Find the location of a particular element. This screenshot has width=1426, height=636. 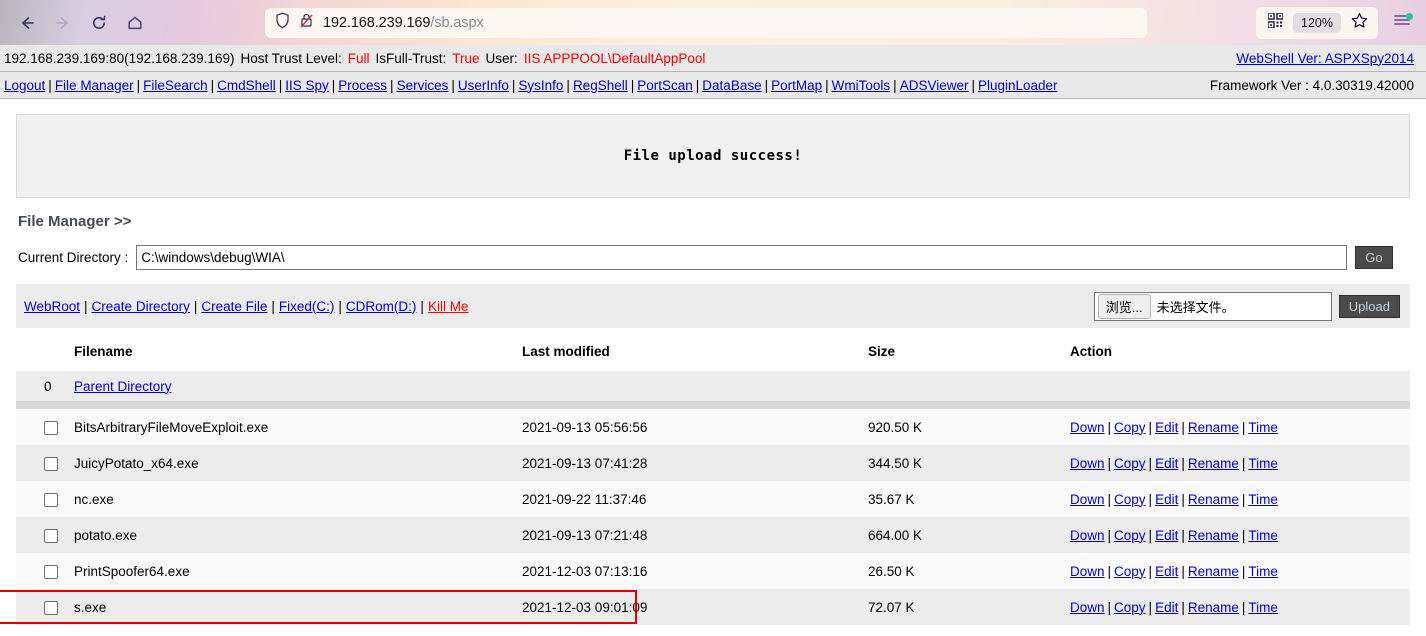

address-bar: 192.168.239.169/sb.aspx is located at coordinates (706, 22).